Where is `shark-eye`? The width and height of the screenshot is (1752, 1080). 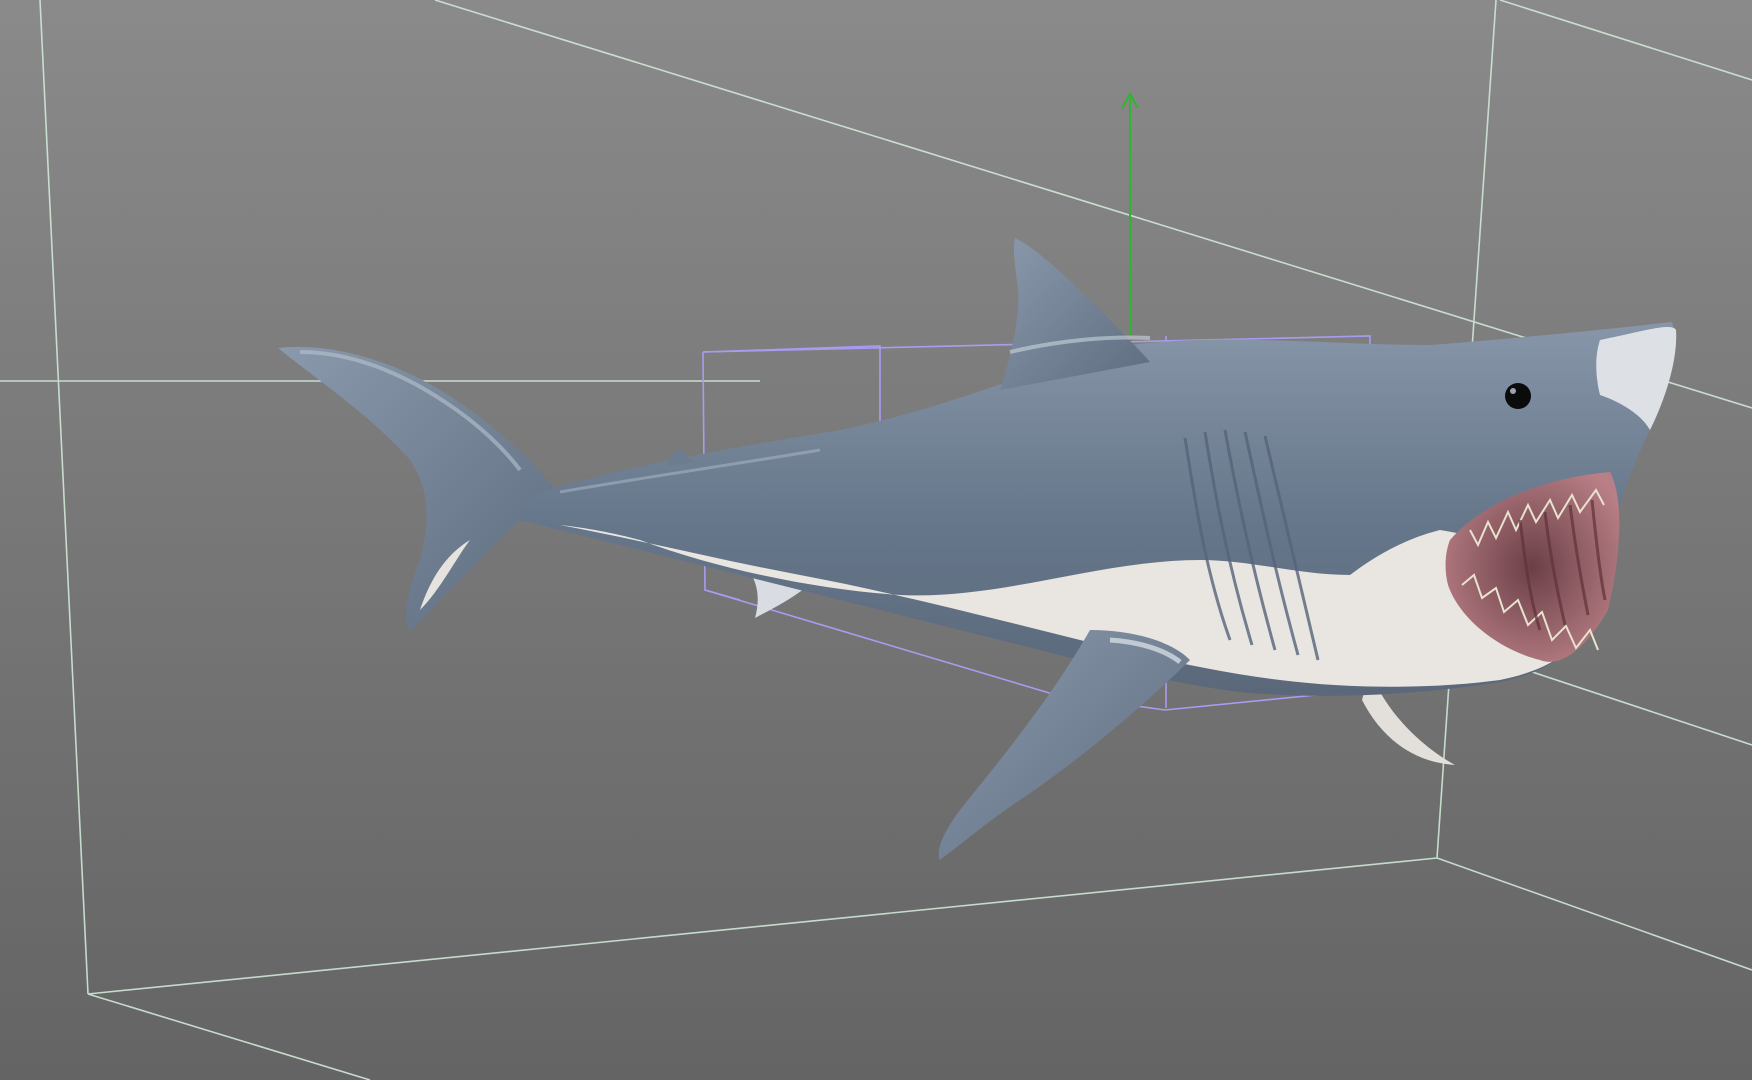 shark-eye is located at coordinates (1518, 396).